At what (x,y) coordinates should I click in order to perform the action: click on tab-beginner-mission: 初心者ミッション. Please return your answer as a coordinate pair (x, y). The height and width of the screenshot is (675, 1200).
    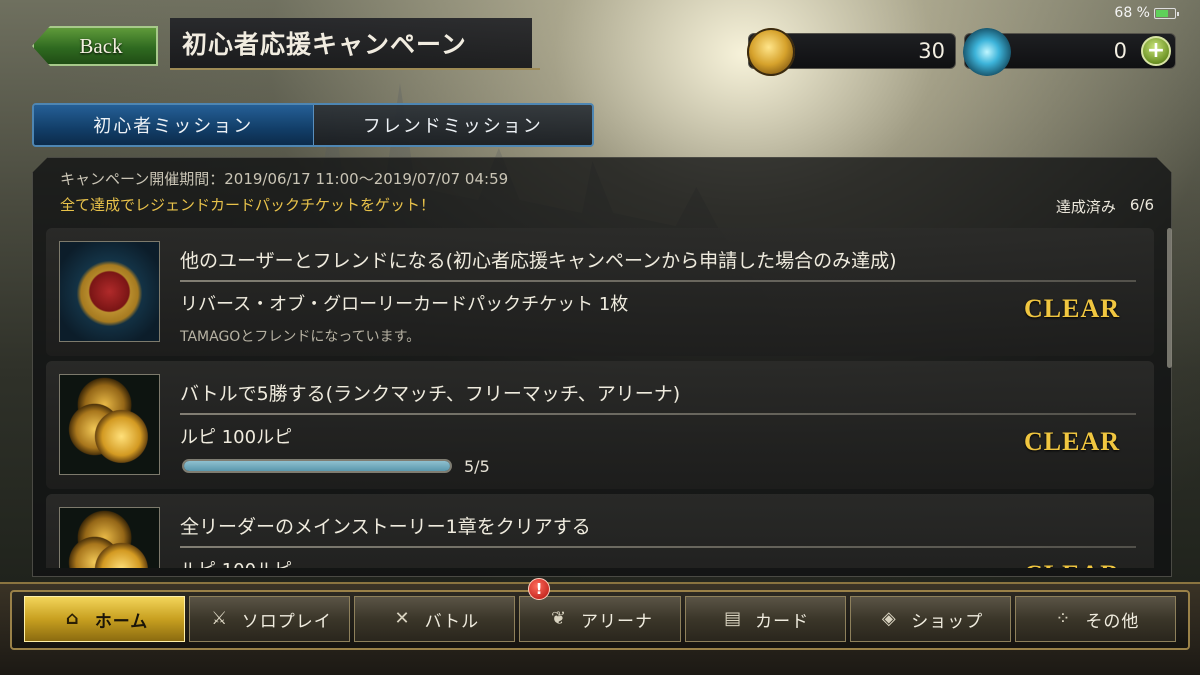
    Looking at the image, I should click on (174, 125).